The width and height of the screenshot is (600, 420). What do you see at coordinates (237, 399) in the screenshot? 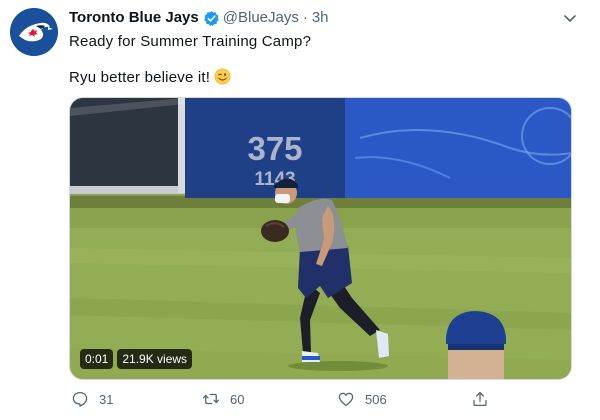
I see `retweet-count: 60` at bounding box center [237, 399].